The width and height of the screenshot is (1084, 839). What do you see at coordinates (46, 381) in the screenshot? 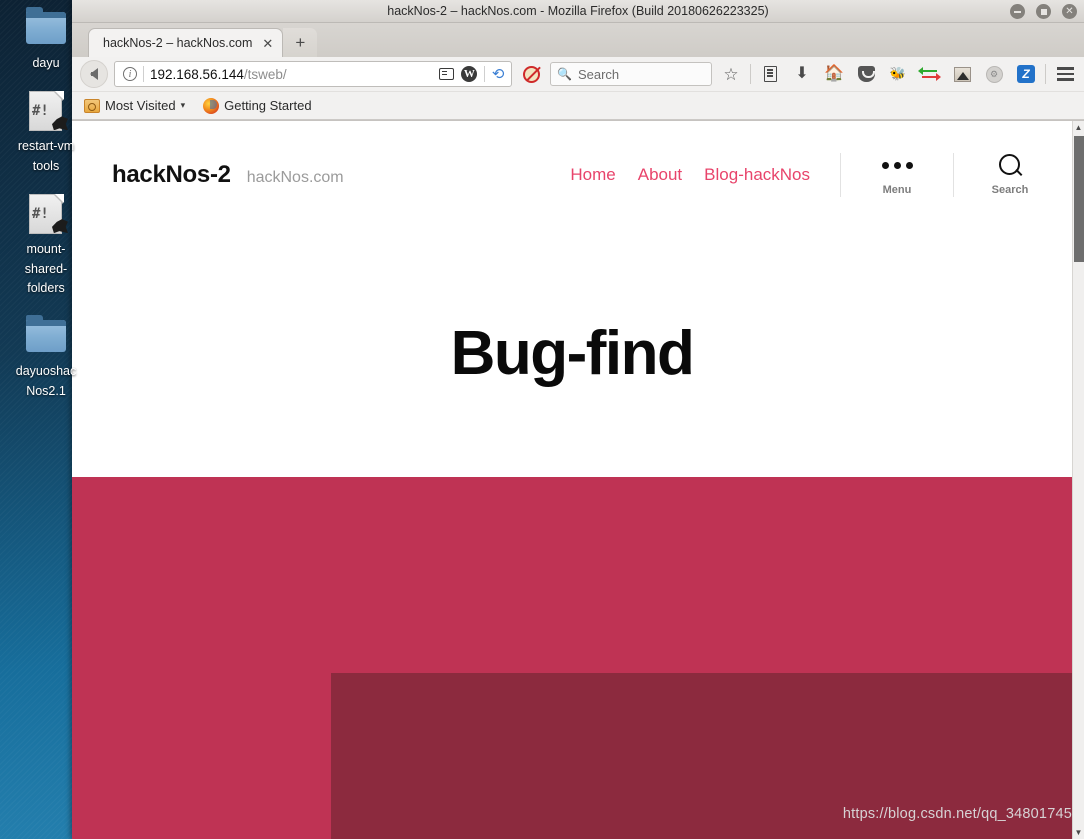
I see `desktop-icon-label: dayuoshac Nos2.1` at bounding box center [46, 381].